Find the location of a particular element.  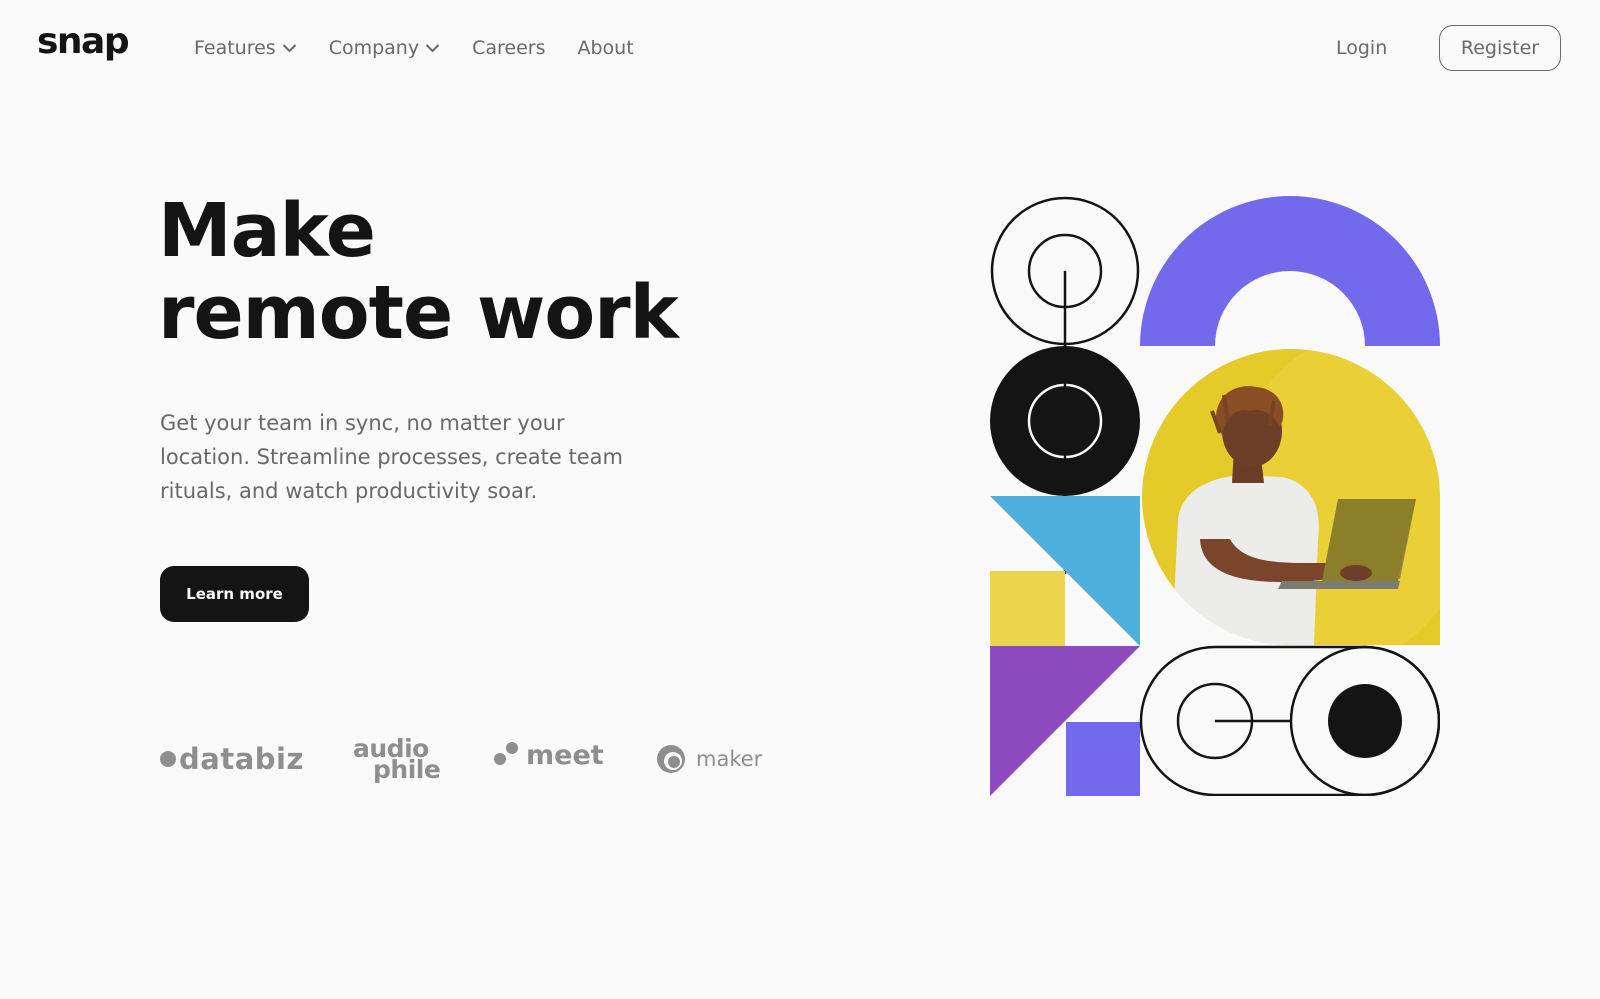

nav-features: Features is located at coordinates (245, 48).